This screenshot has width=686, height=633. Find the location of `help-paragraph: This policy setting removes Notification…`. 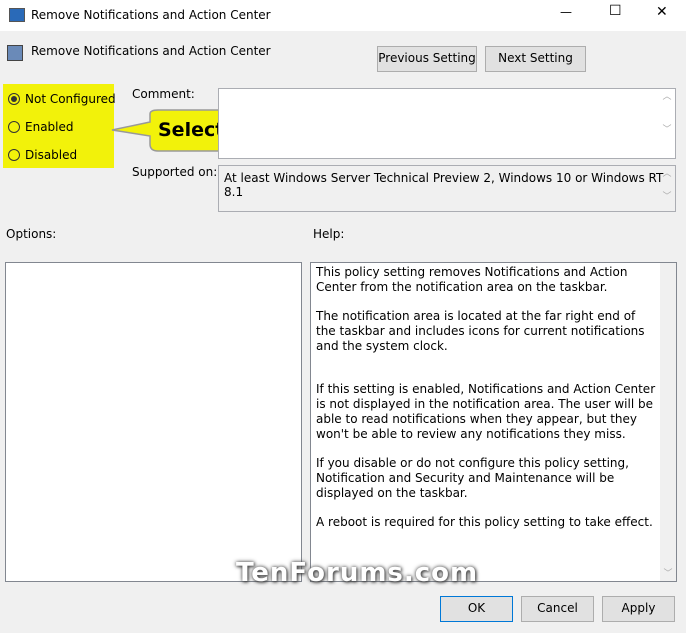

help-paragraph: This policy setting removes Notification… is located at coordinates (472, 279).